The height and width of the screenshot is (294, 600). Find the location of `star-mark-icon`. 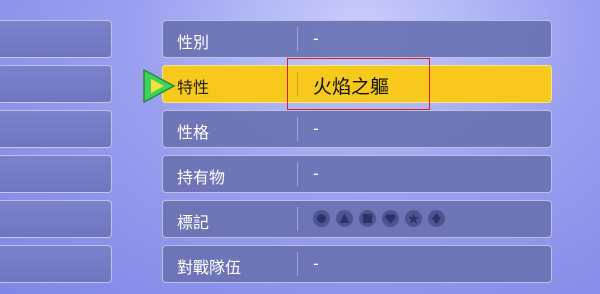

star-mark-icon is located at coordinates (413, 218).